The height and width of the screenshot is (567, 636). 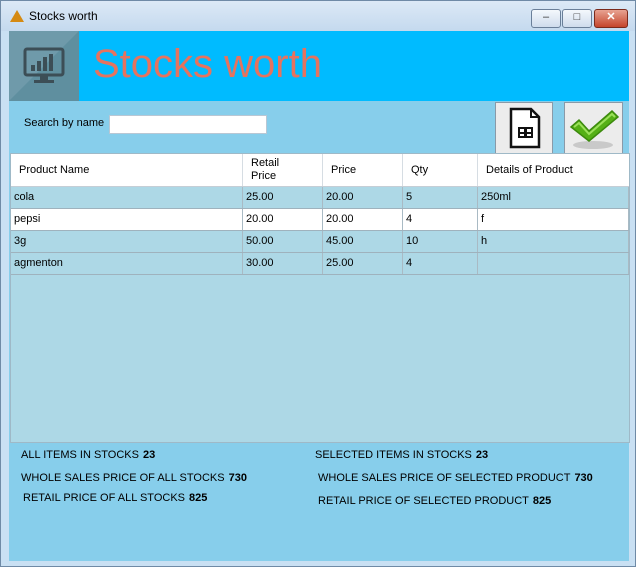 I want to click on cell-product-name: 3g, so click(x=127, y=241).